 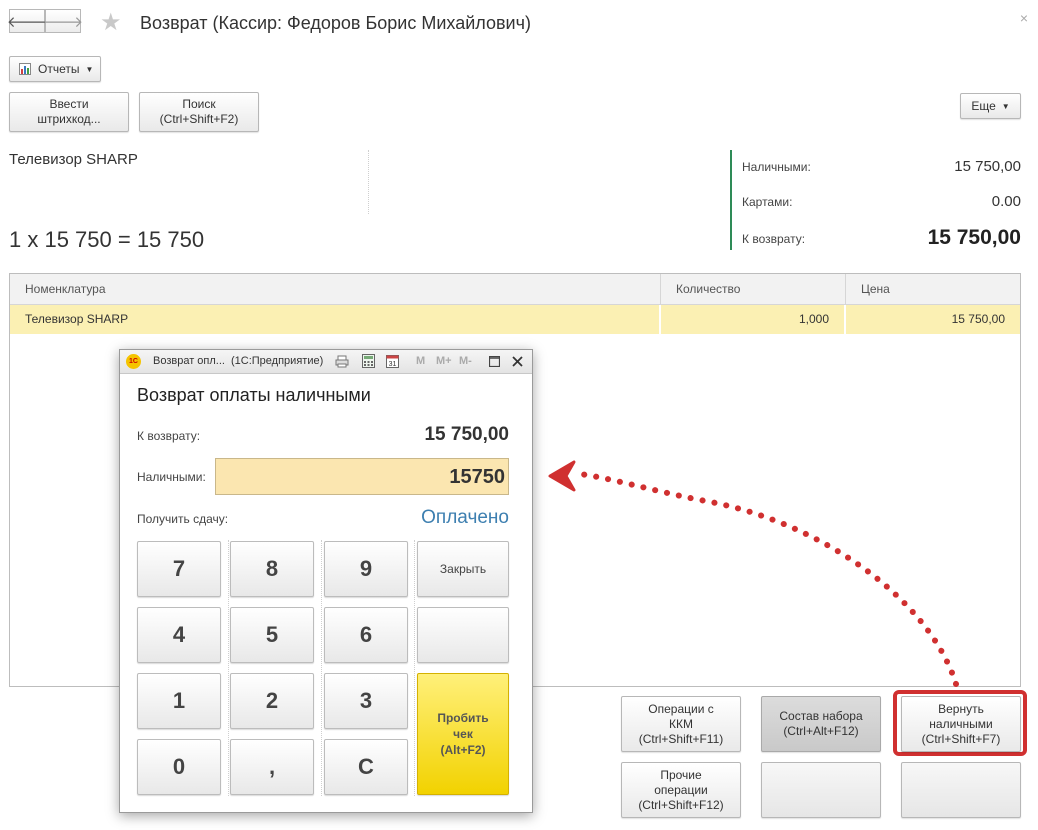 What do you see at coordinates (133, 361) in the screenshot?
I see `app-logo-icon: 1С` at bounding box center [133, 361].